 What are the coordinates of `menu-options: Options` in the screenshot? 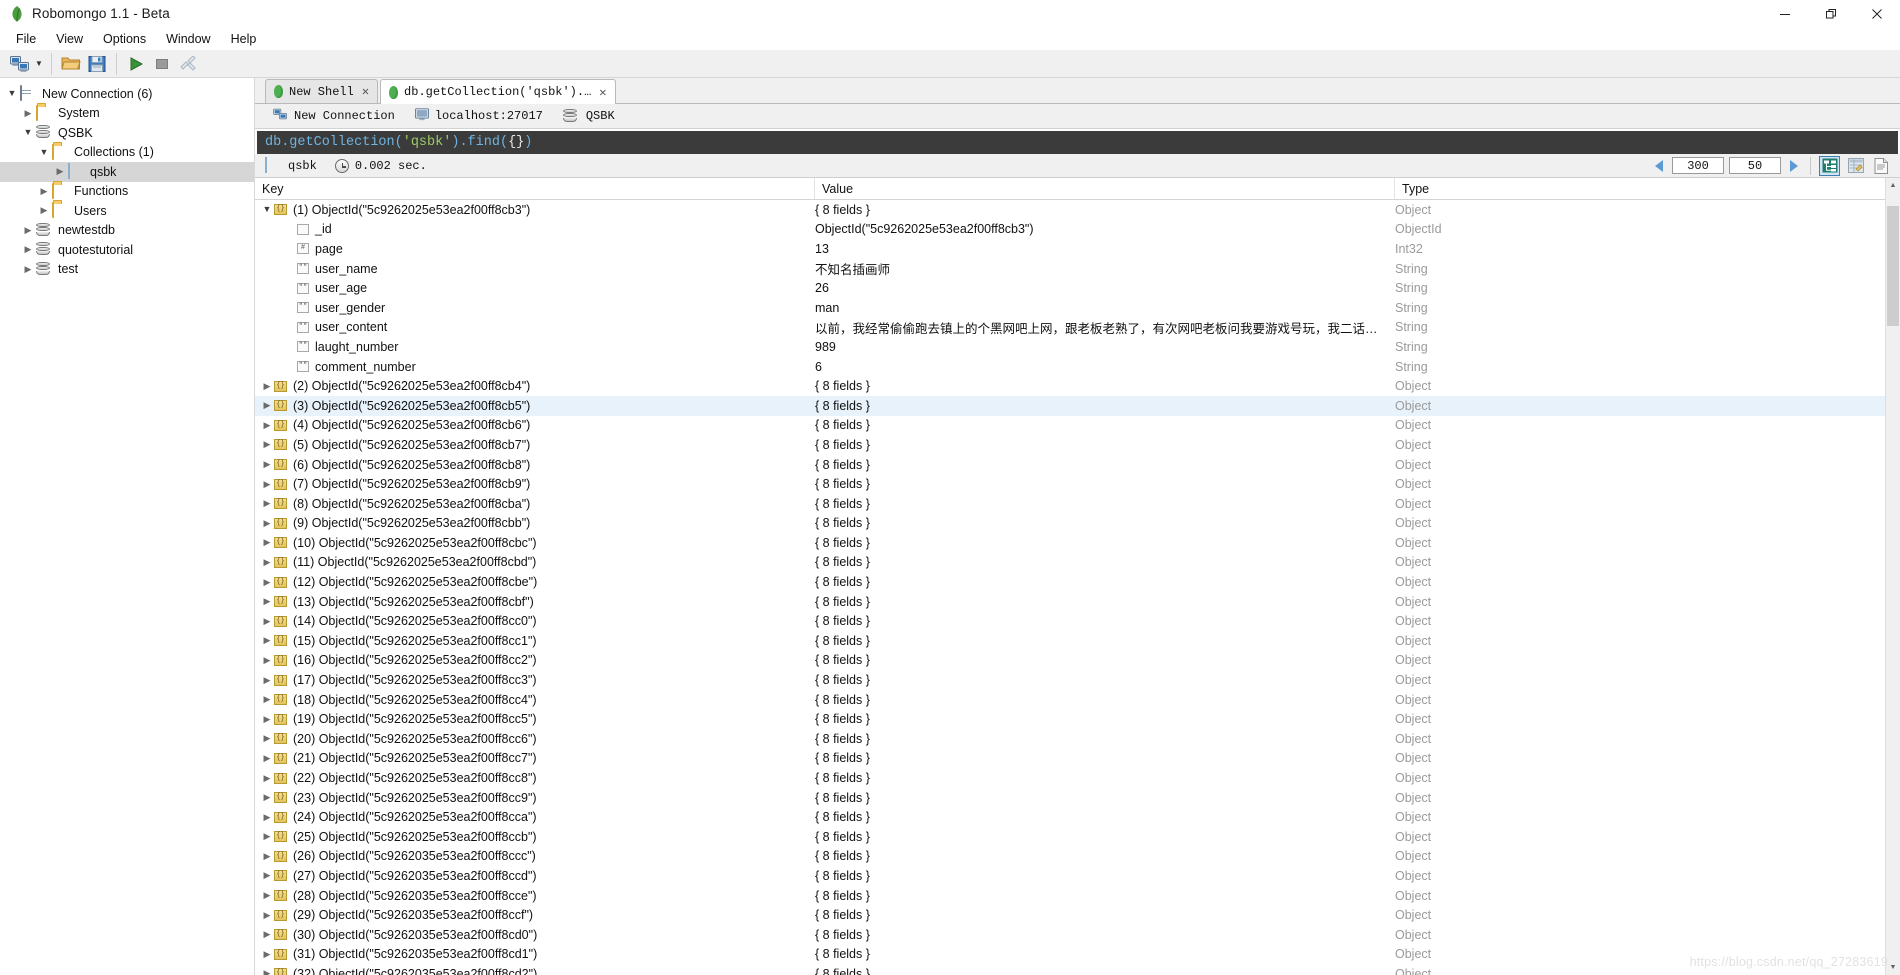 It's located at (124, 39).